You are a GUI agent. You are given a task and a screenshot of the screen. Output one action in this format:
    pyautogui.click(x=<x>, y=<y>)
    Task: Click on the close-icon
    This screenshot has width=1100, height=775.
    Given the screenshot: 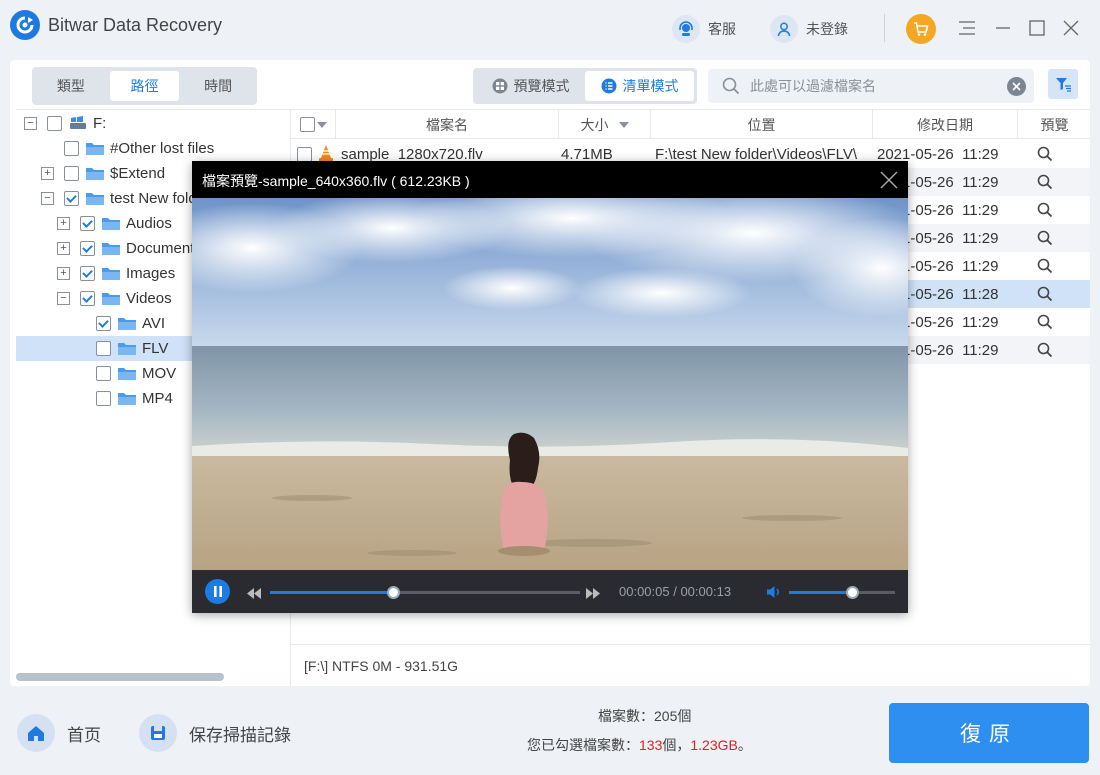 What is the action you would take?
    pyautogui.click(x=889, y=180)
    